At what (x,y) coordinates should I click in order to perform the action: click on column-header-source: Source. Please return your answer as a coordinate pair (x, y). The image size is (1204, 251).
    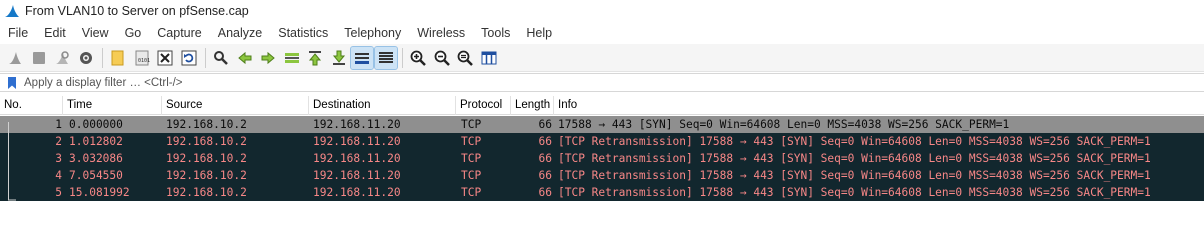
    Looking at the image, I should click on (235, 105).